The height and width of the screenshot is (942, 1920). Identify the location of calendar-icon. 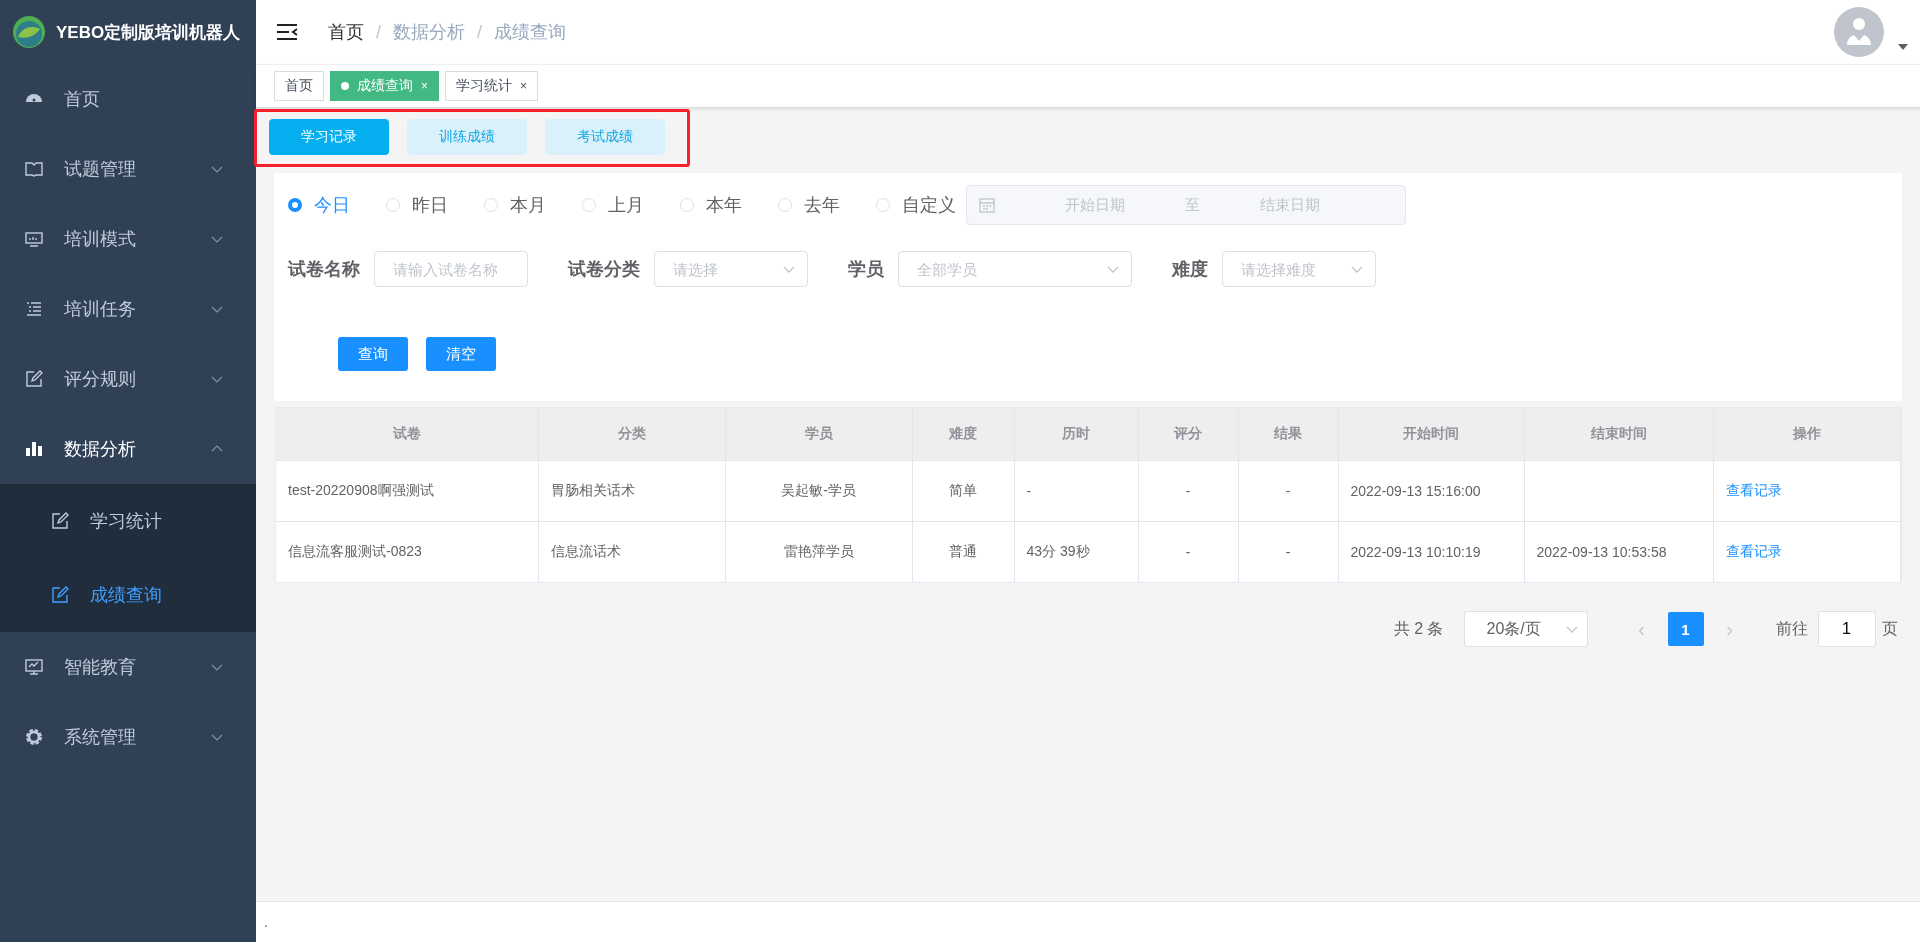
(987, 205).